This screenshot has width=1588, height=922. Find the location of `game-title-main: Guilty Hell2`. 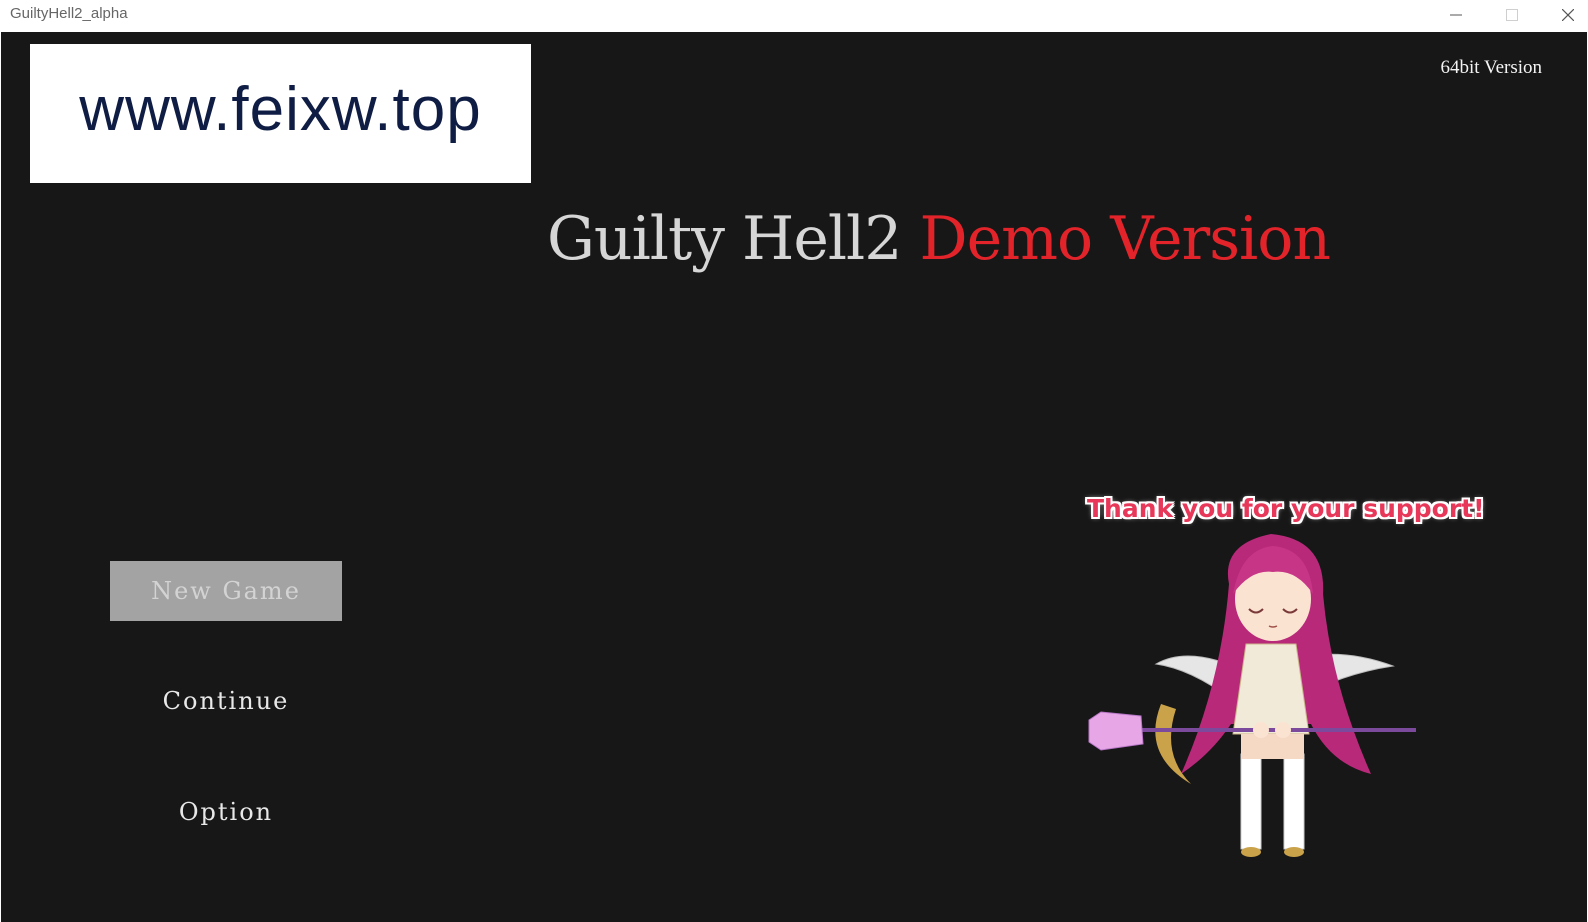

game-title-main: Guilty Hell2 is located at coordinates (724, 239).